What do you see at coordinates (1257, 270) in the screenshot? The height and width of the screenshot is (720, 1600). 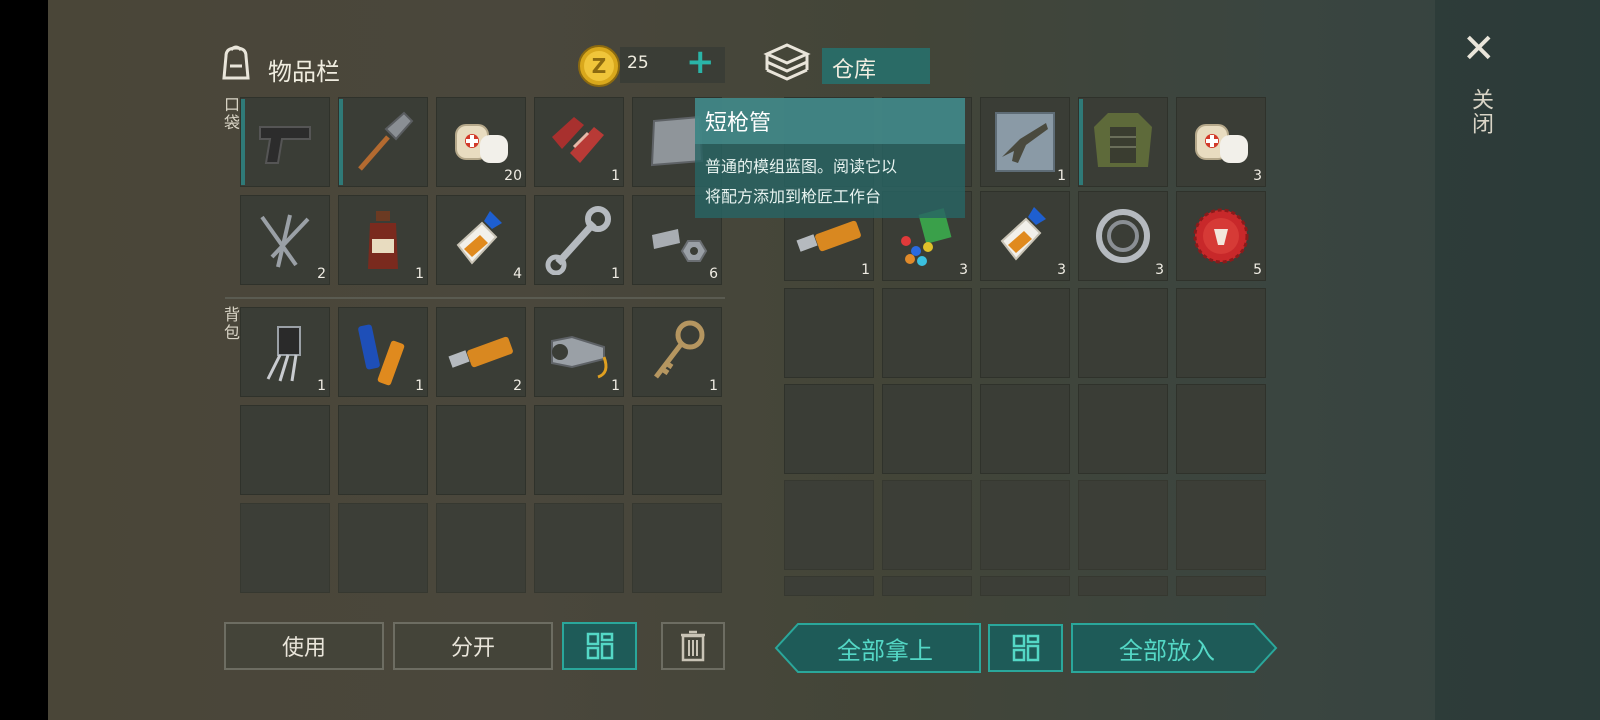 I see `item-count: 5` at bounding box center [1257, 270].